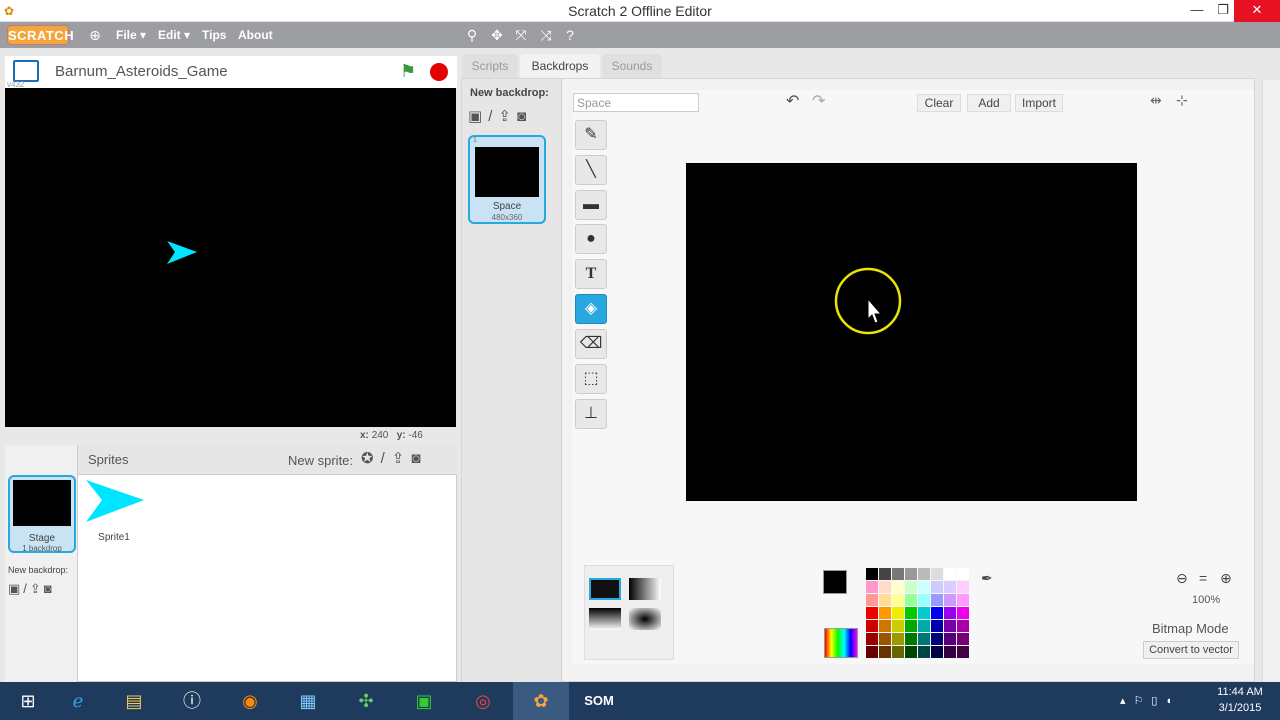 The height and width of the screenshot is (720, 1280). Describe the element at coordinates (636, 102) in the screenshot. I see `costume-name-input` at that location.